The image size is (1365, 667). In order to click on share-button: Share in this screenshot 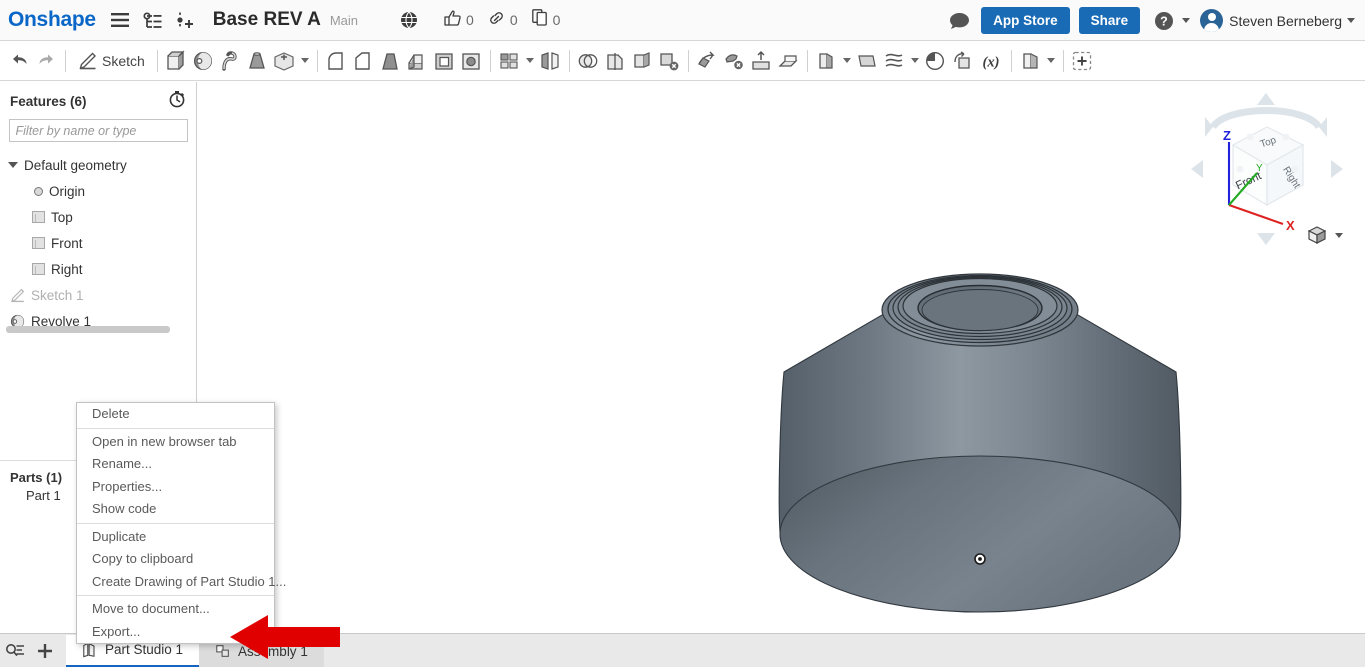, I will do `click(1109, 20)`.